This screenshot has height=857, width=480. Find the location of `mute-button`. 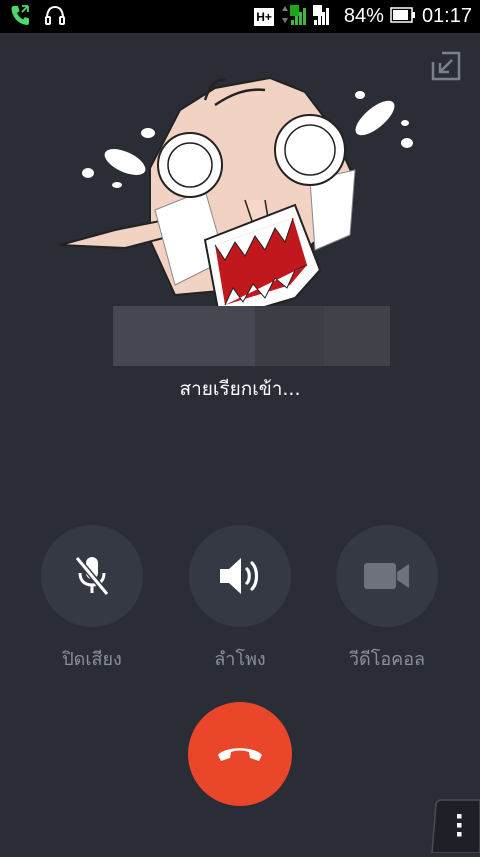

mute-button is located at coordinates (92, 576).